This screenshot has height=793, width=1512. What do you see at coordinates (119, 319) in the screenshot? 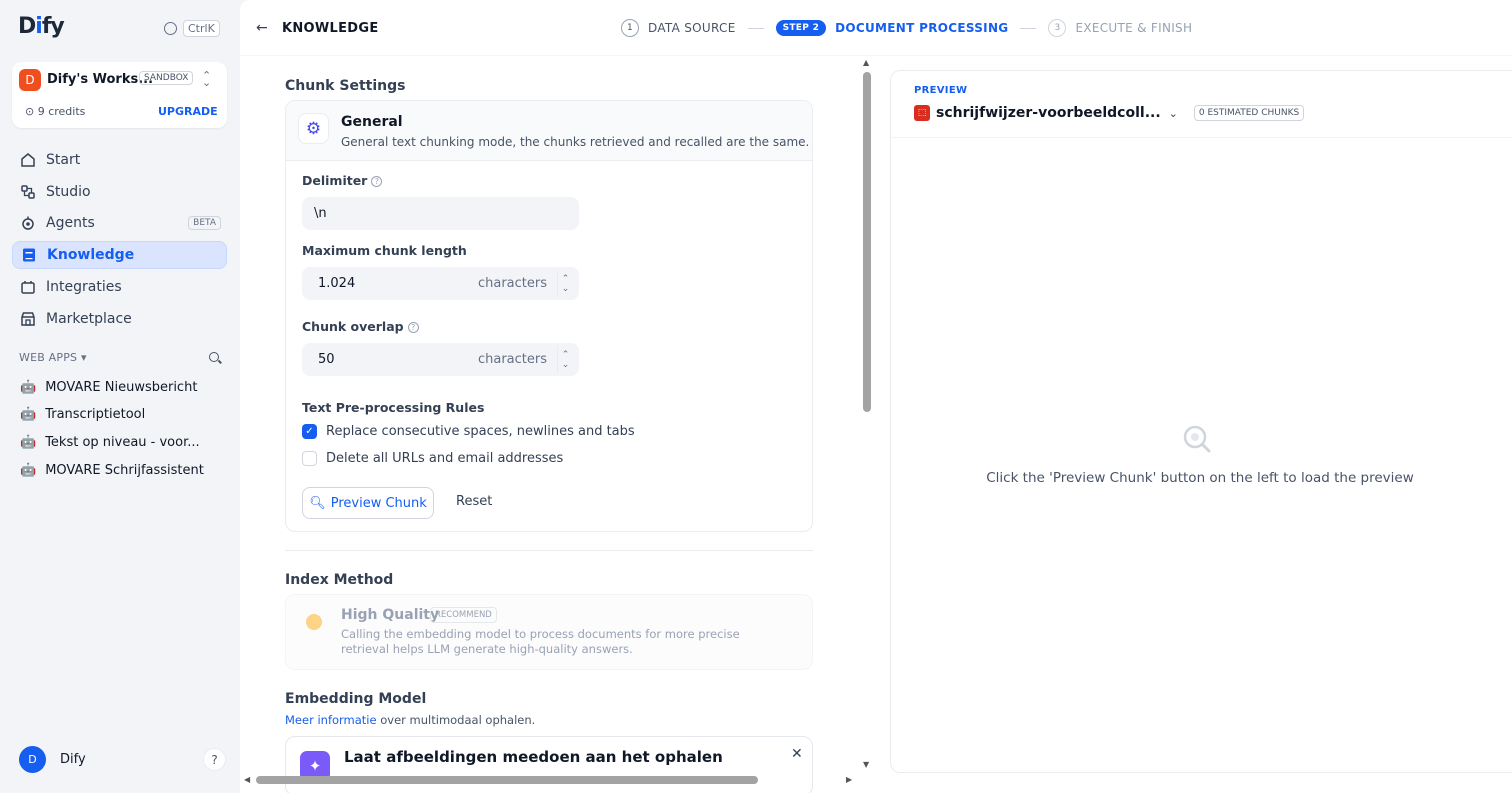
I see `nav-marketplace: Marketplace` at bounding box center [119, 319].